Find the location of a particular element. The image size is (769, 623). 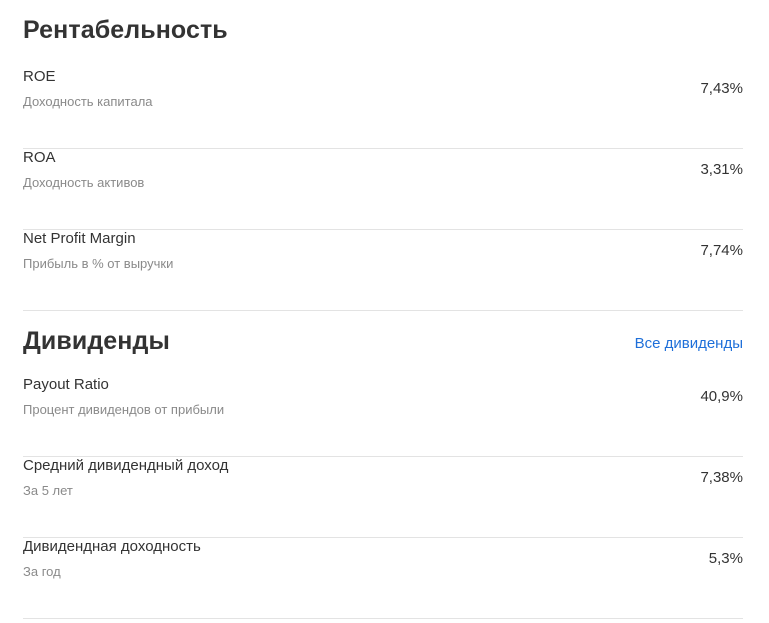

metric-label: ROE is located at coordinates (39, 76).